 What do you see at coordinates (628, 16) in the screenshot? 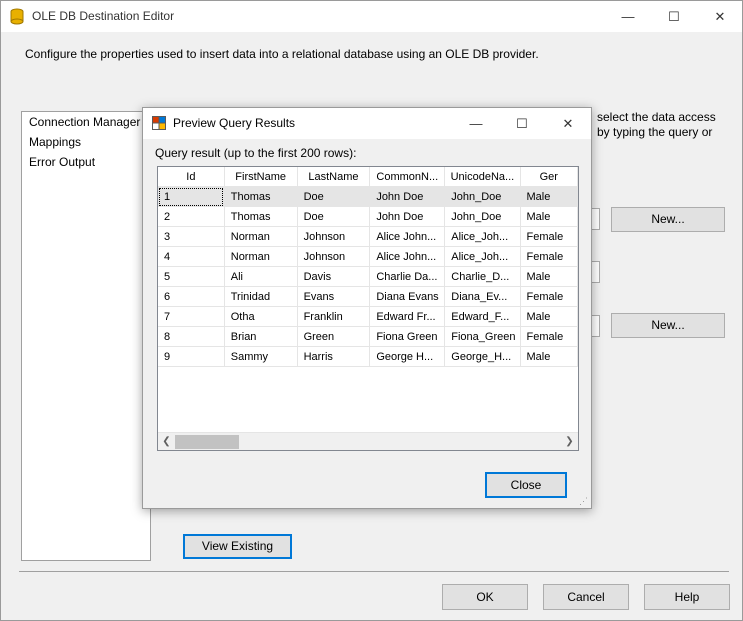
I see `minimize-button: —` at bounding box center [628, 16].